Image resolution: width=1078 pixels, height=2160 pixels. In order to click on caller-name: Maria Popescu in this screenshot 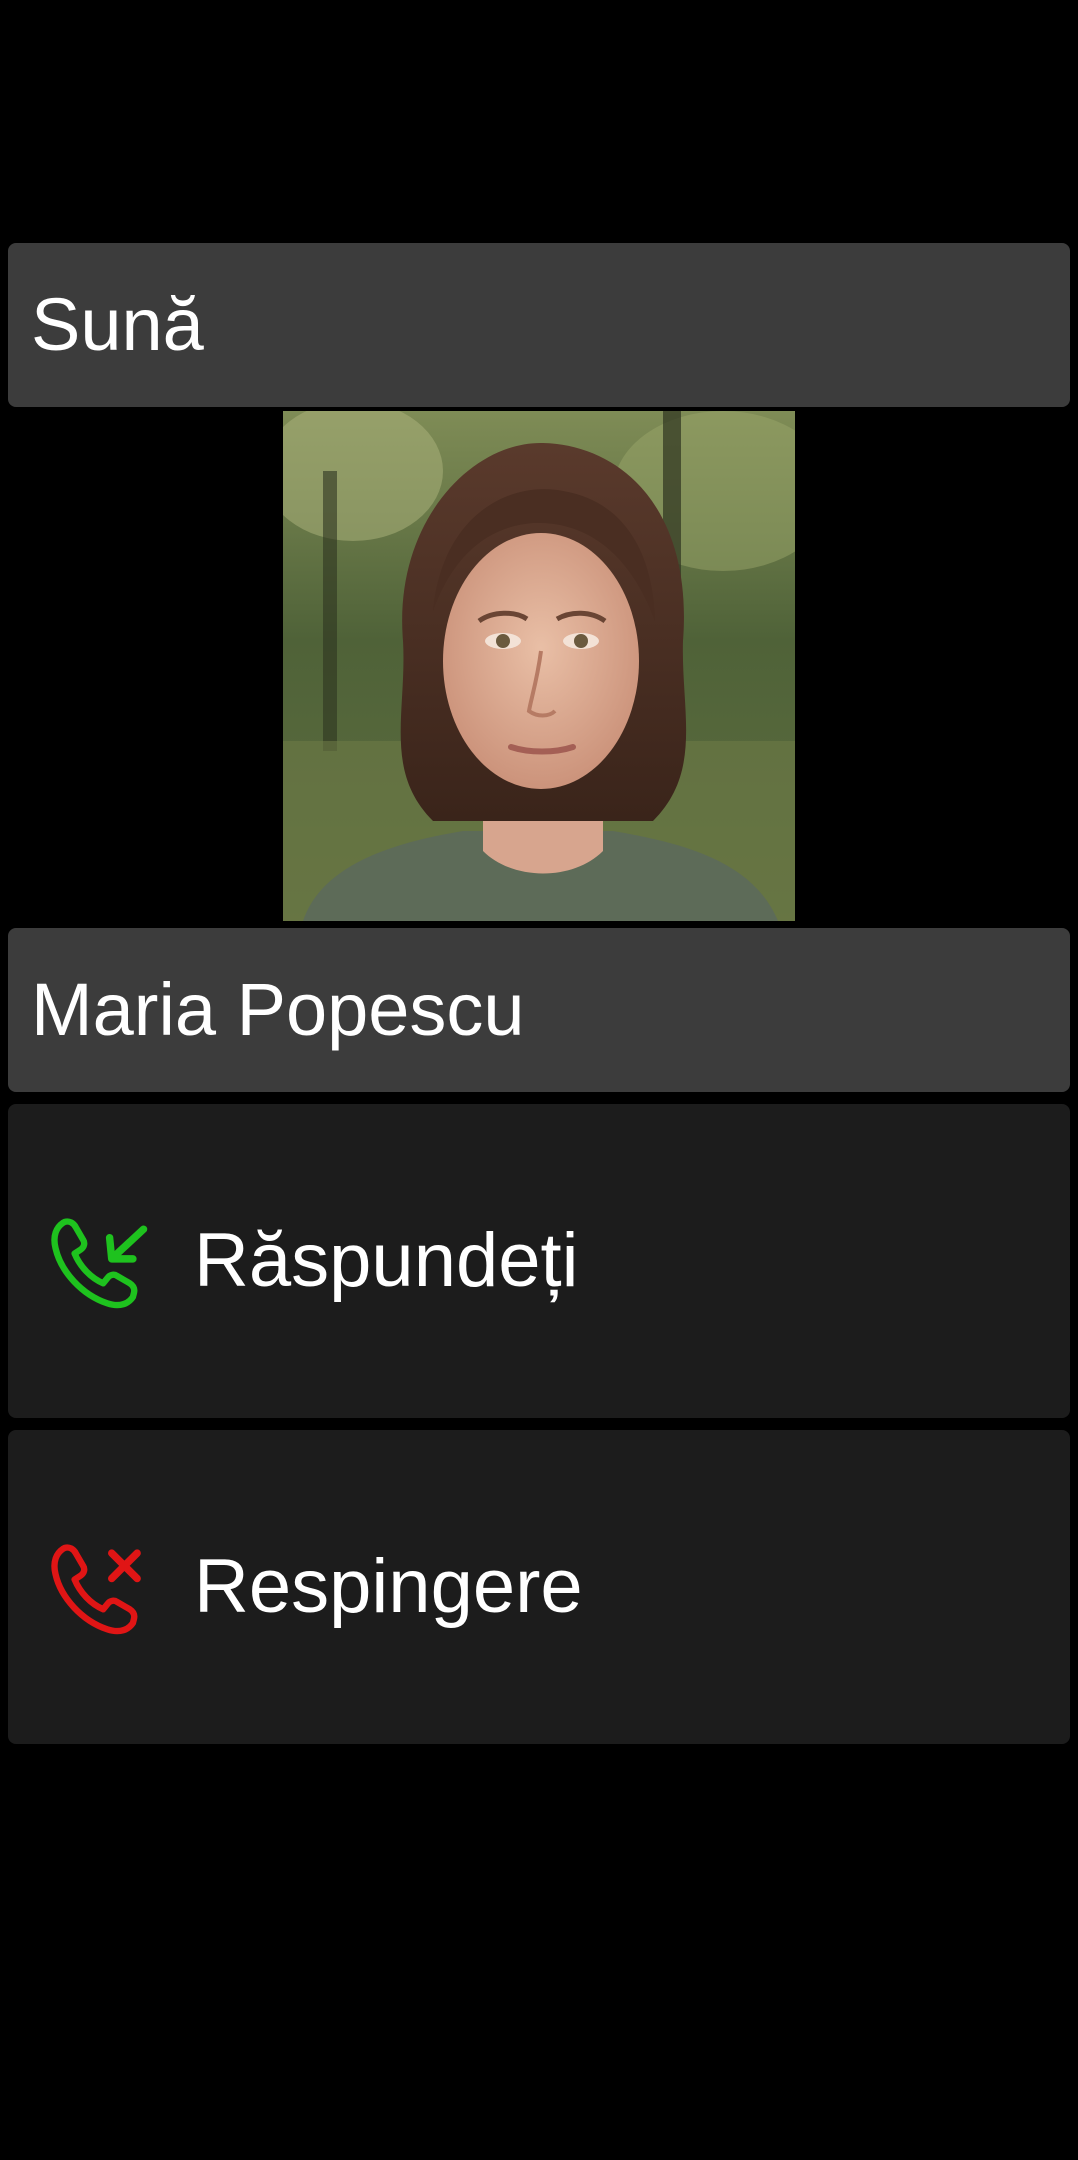, I will do `click(278, 1009)`.